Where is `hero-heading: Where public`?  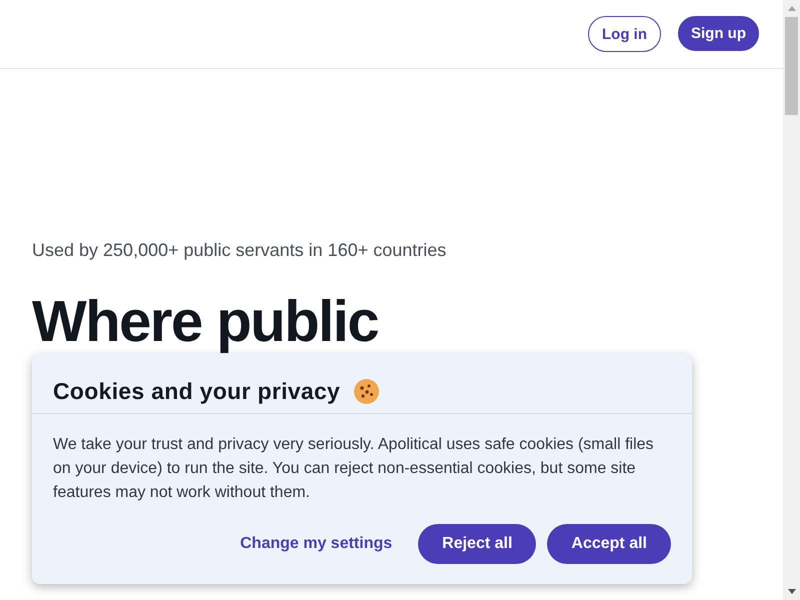
hero-heading: Where public is located at coordinates (206, 322).